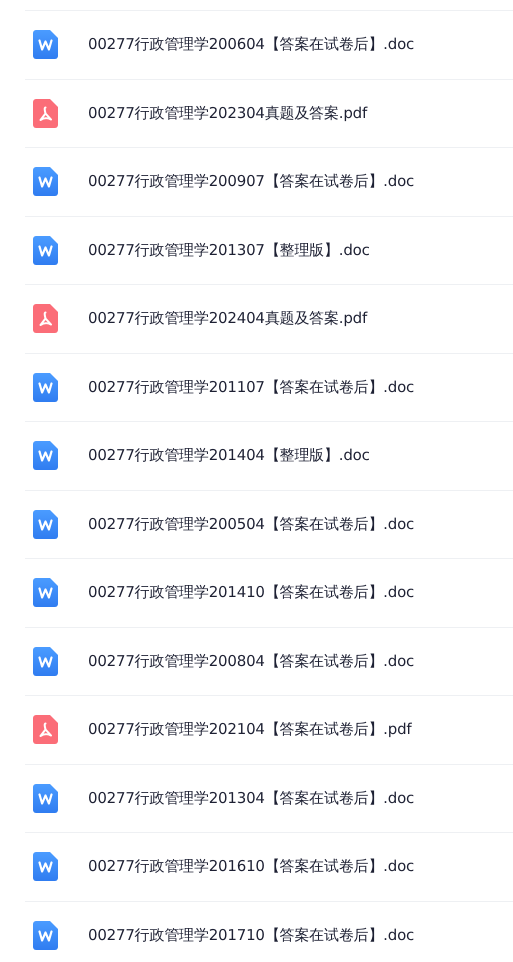 This screenshot has width=513, height=962. Describe the element at coordinates (251, 866) in the screenshot. I see `file-name: 00277行政管理学201610【答案在试卷后】.doc` at that location.